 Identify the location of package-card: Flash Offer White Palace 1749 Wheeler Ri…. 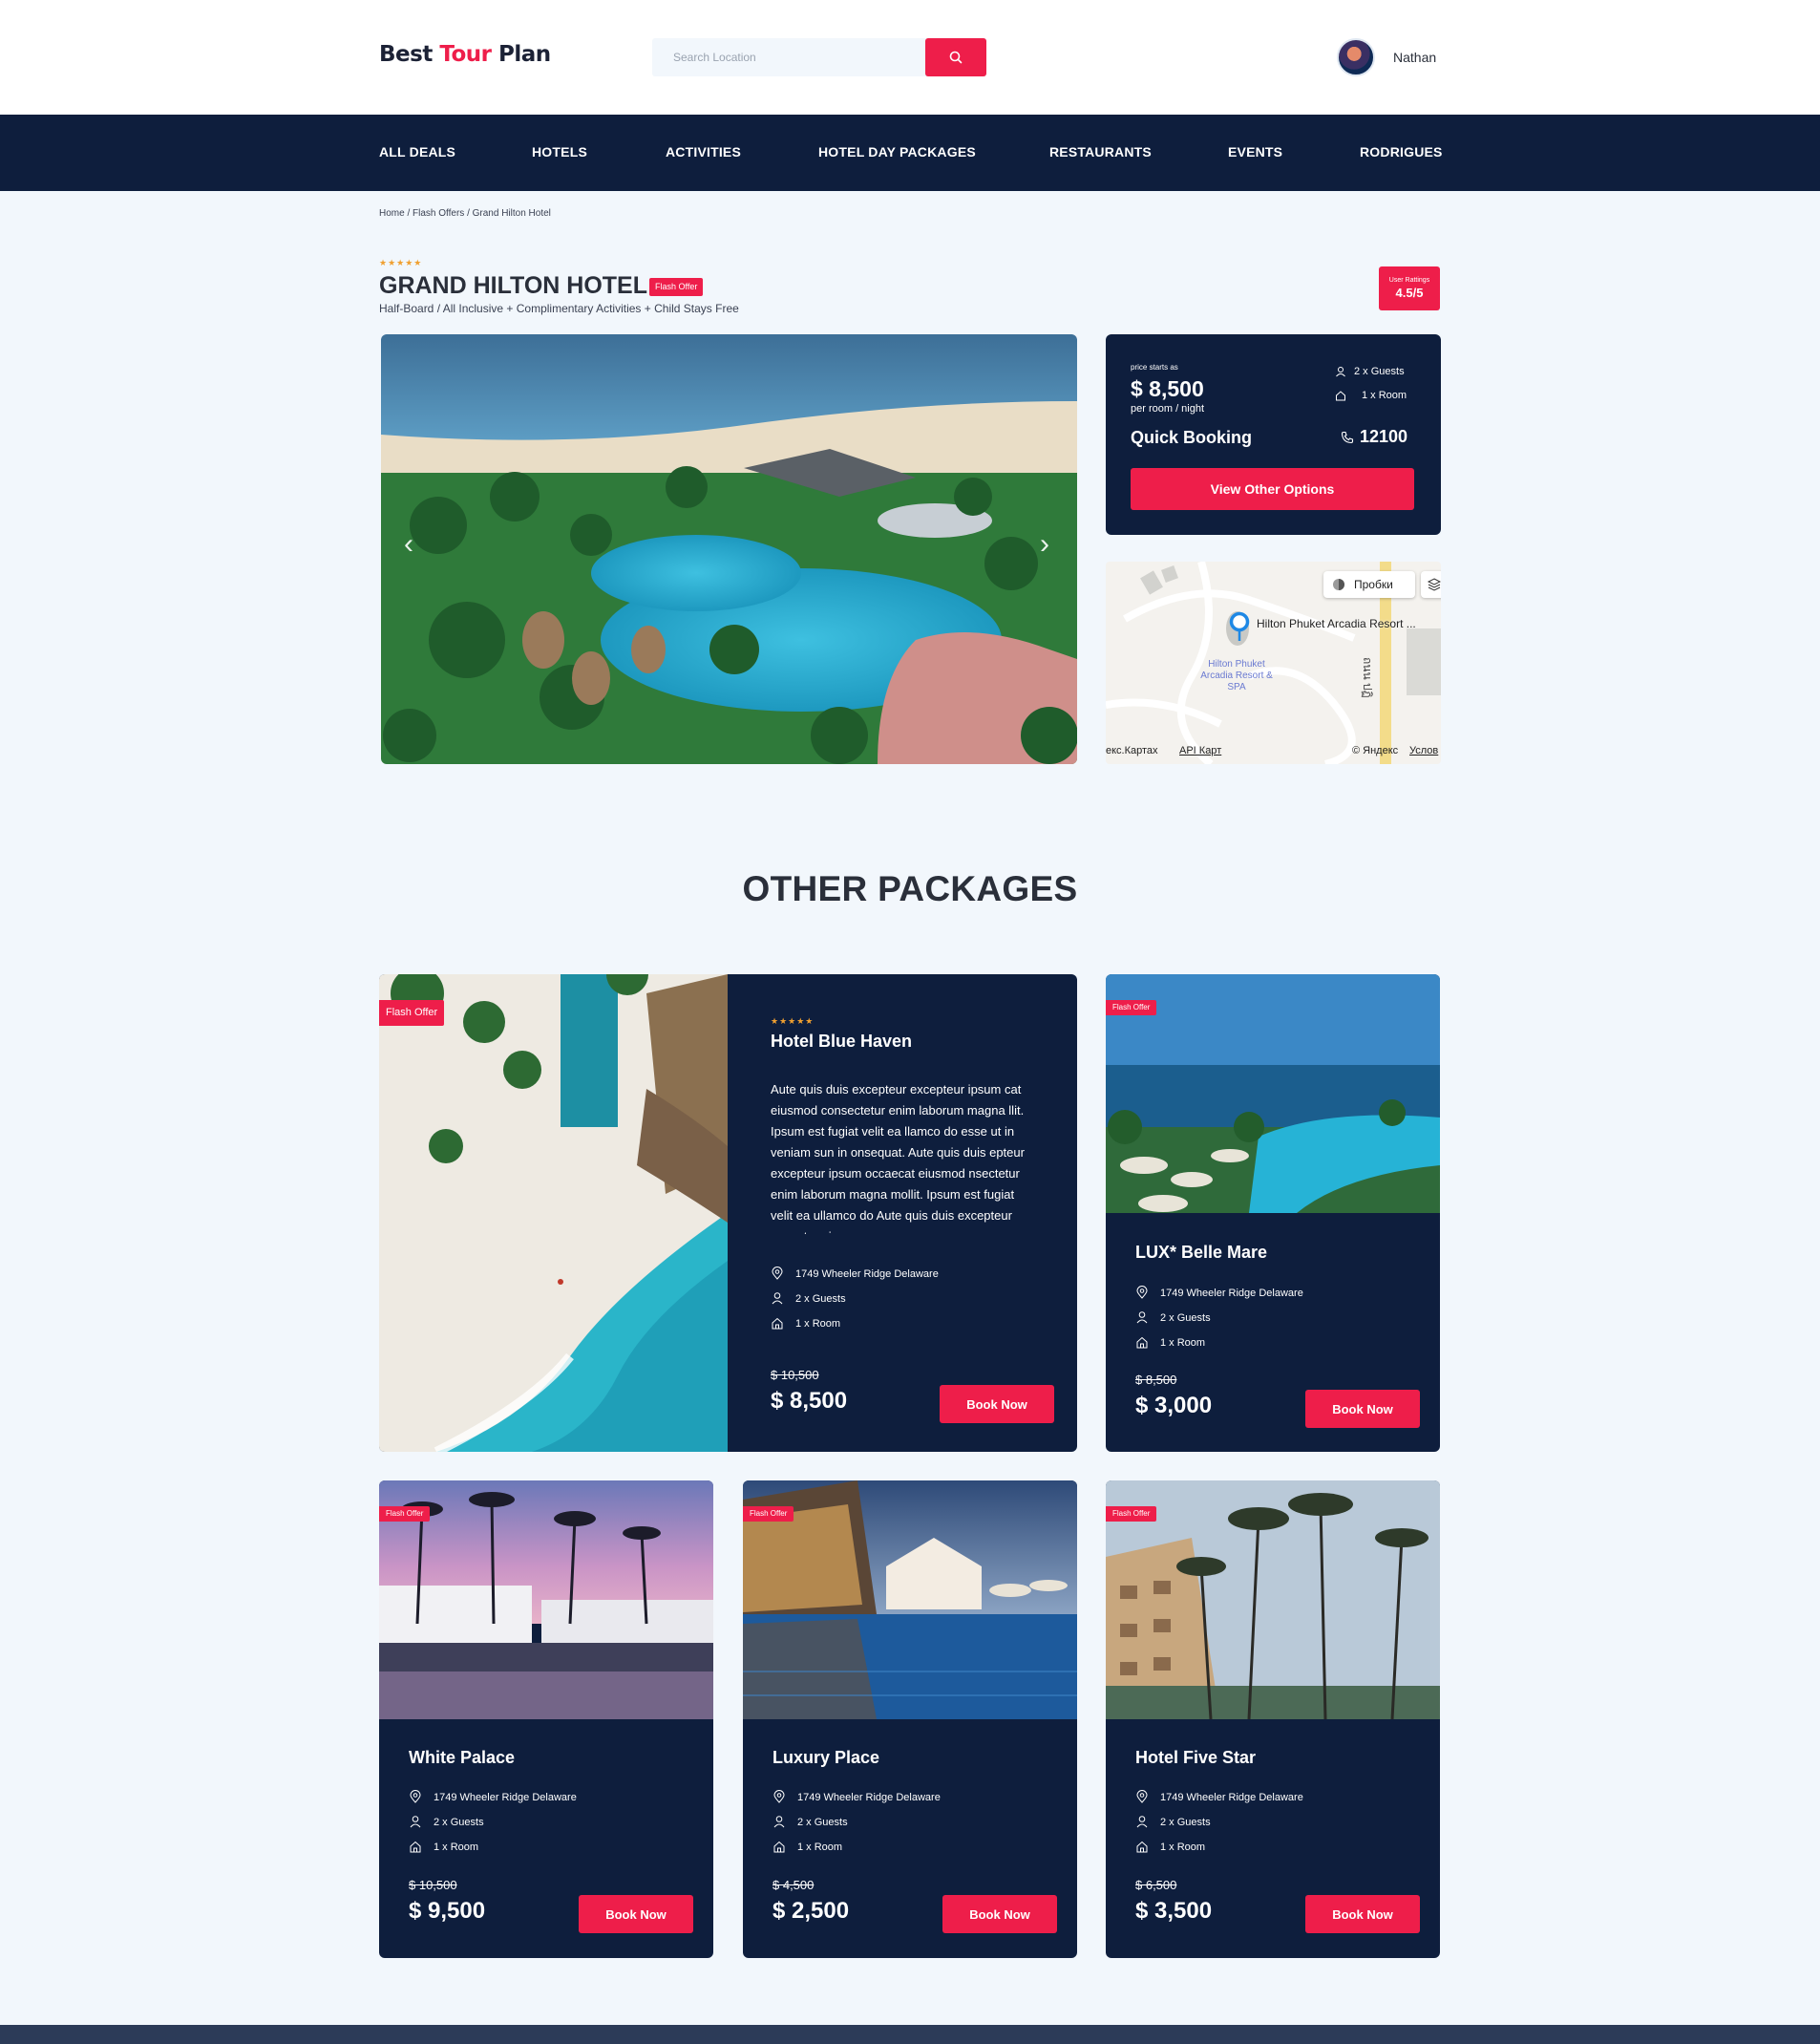
(546, 1719).